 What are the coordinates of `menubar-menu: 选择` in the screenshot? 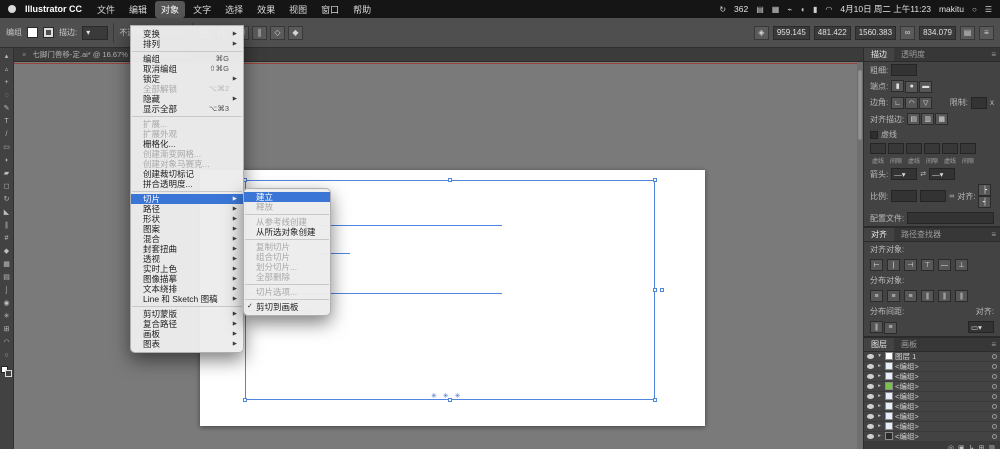 It's located at (234, 9).